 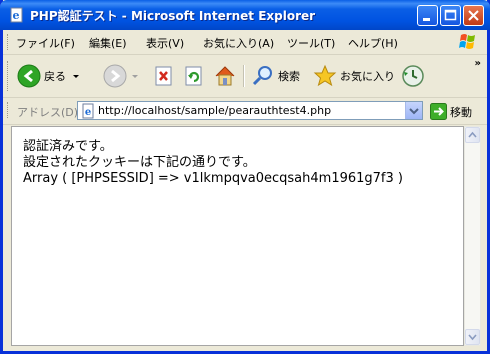 I want to click on menu-tools: ツール(T), so click(x=311, y=43).